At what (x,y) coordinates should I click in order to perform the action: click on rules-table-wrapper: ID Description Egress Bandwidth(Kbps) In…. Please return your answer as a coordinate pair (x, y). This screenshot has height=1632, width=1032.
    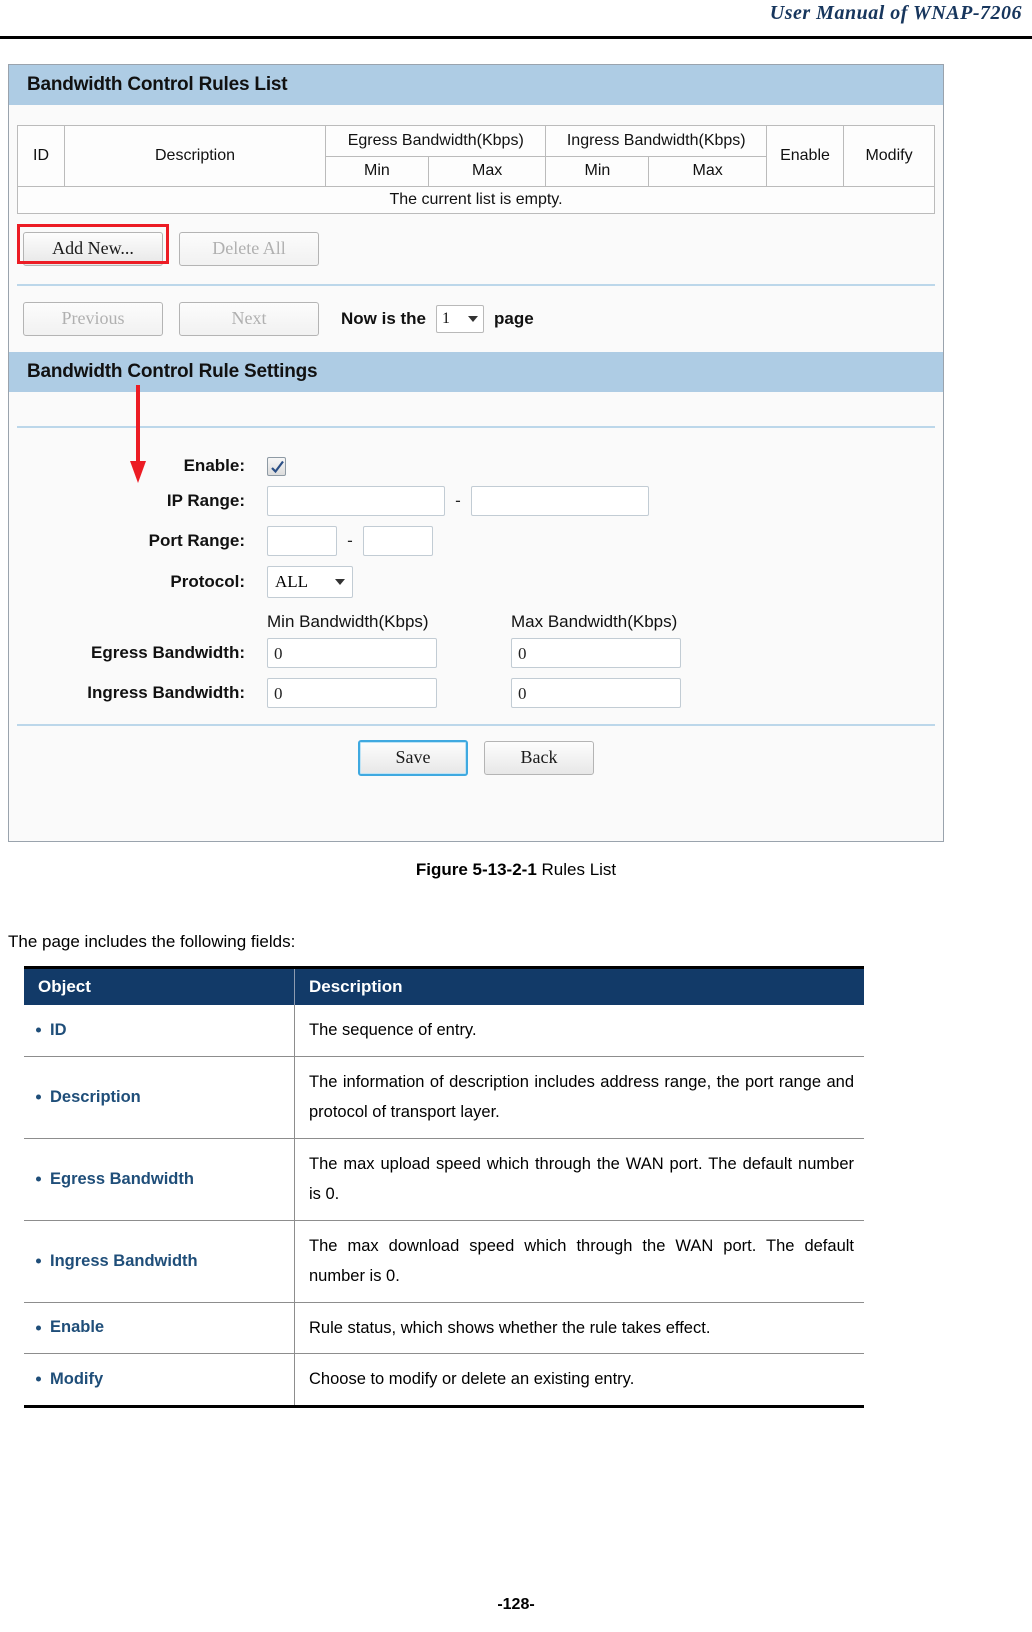
    Looking at the image, I should click on (476, 169).